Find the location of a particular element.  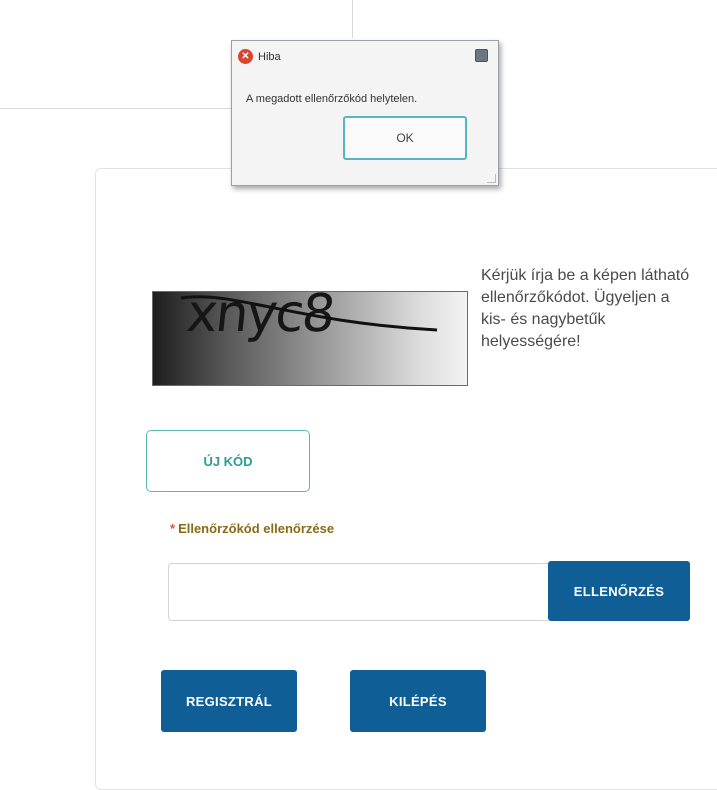

code-field-label: * Ellenőrzőkód ellenőrzése is located at coordinates (252, 528).